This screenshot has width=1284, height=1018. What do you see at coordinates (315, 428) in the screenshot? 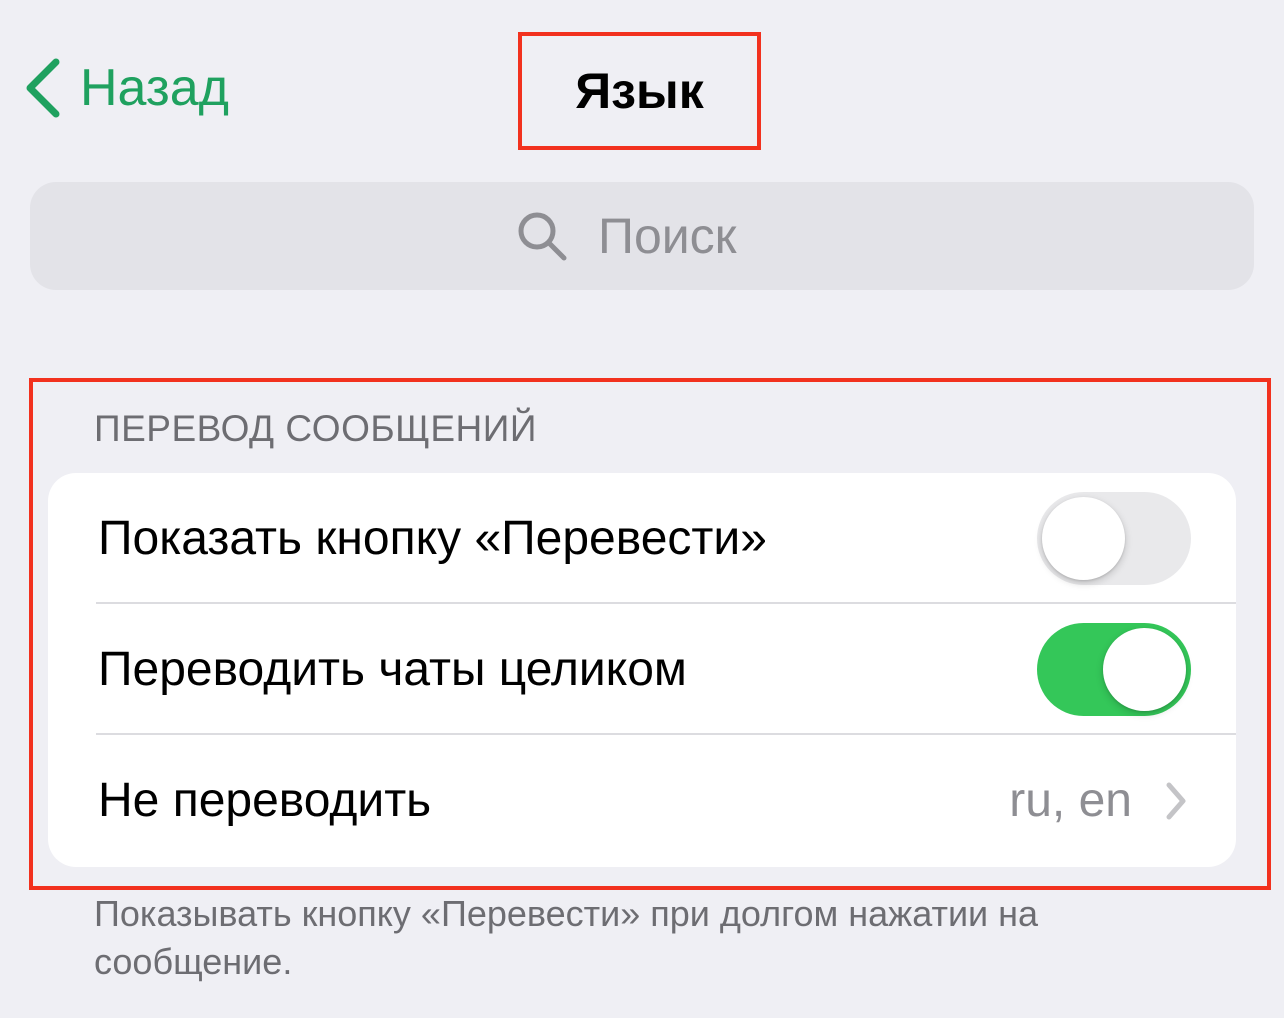
I see `section-header: ПЕРЕВОД СООБЩЕНИЙ` at bounding box center [315, 428].